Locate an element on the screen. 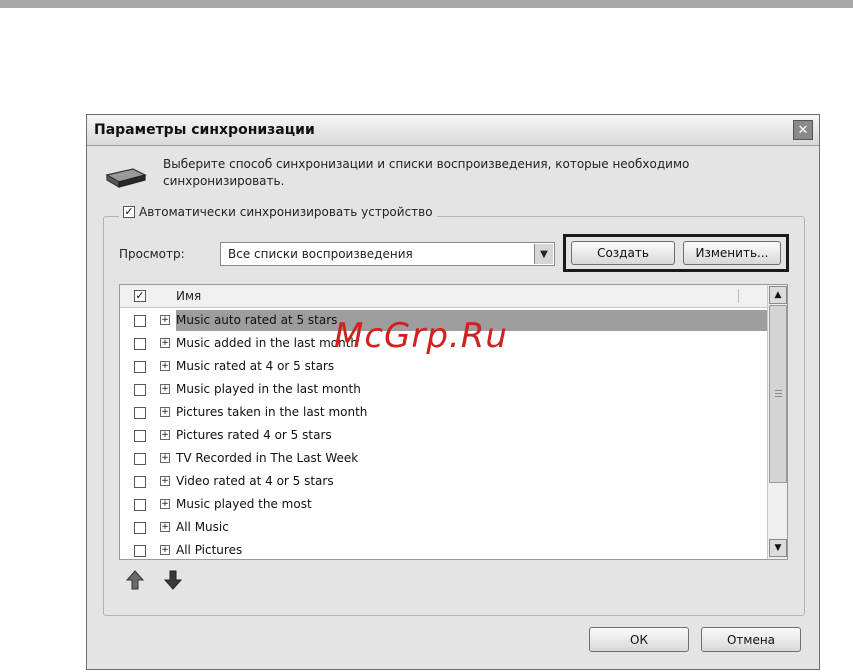 The width and height of the screenshot is (853, 672). arrow-up-icon is located at coordinates (135, 580).